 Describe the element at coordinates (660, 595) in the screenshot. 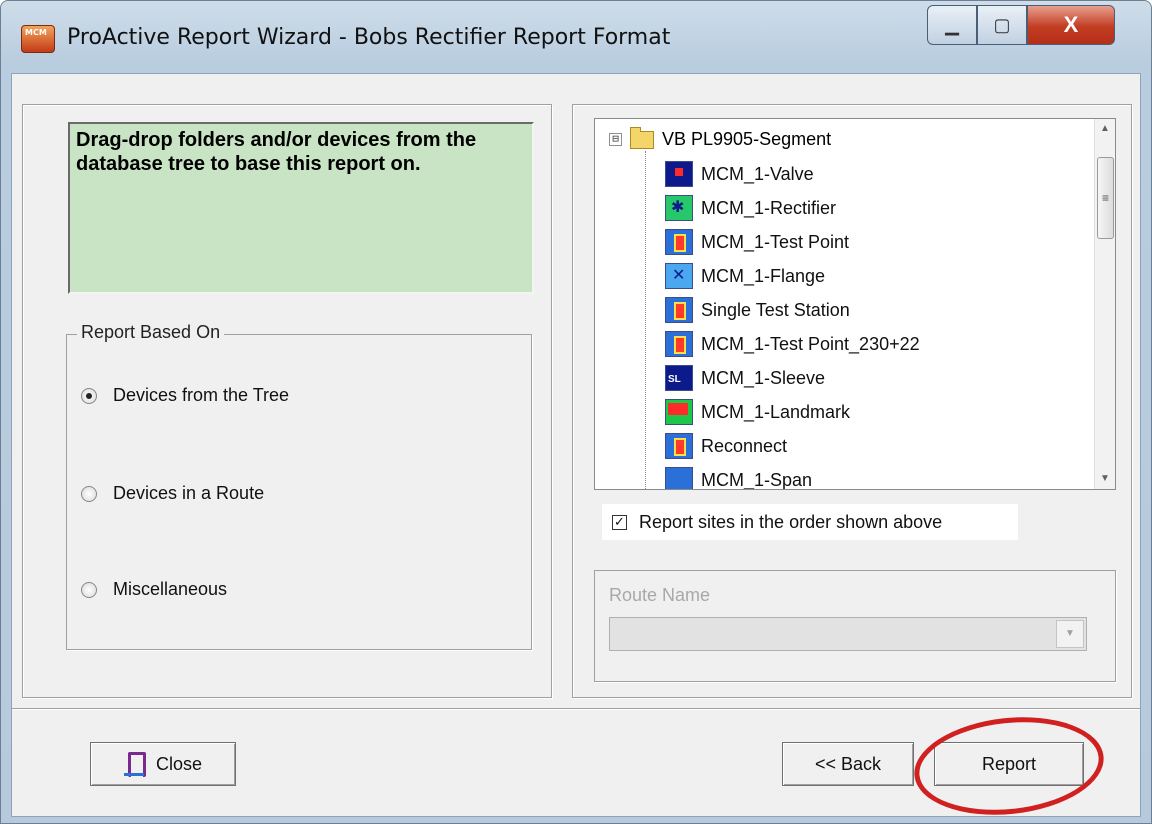

I see `route-name-label: Route Name` at that location.